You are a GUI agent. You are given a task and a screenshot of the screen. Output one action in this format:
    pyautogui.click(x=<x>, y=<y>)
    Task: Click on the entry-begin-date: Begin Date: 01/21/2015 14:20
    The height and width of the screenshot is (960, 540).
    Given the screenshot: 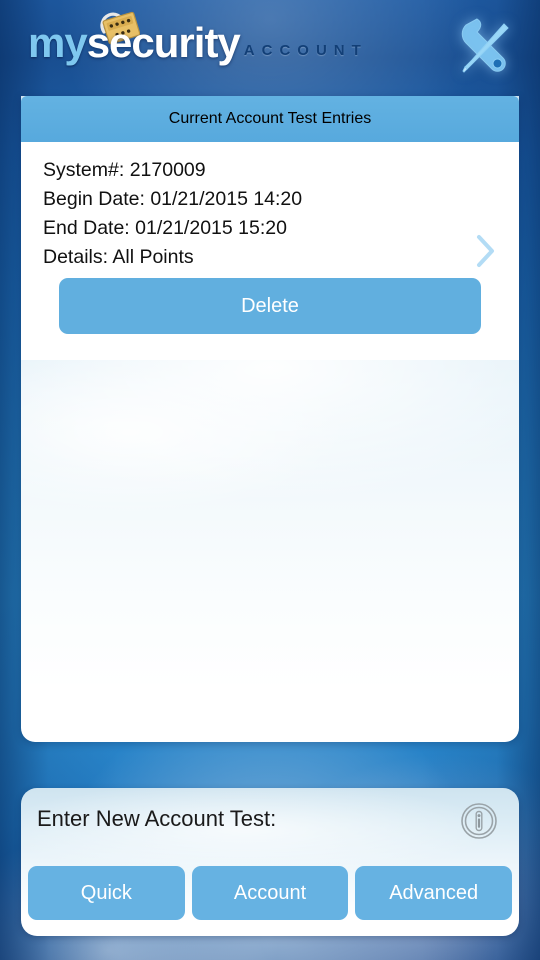 What is the action you would take?
    pyautogui.click(x=173, y=199)
    